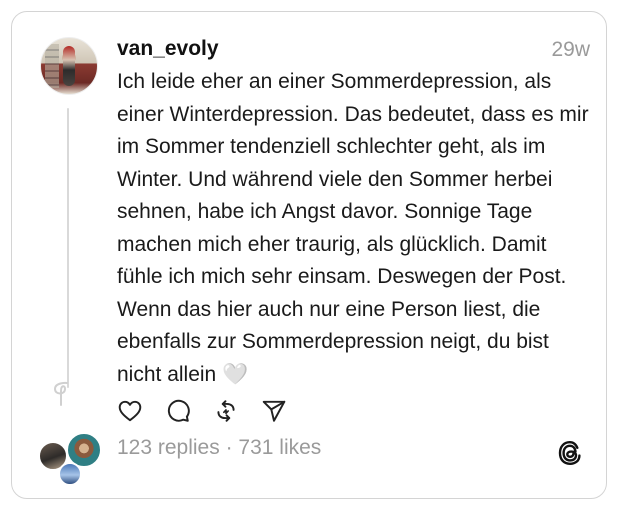 Image resolution: width=620 pixels, height=512 pixels. Describe the element at coordinates (570, 50) in the screenshot. I see `timestamp: 29w` at that location.